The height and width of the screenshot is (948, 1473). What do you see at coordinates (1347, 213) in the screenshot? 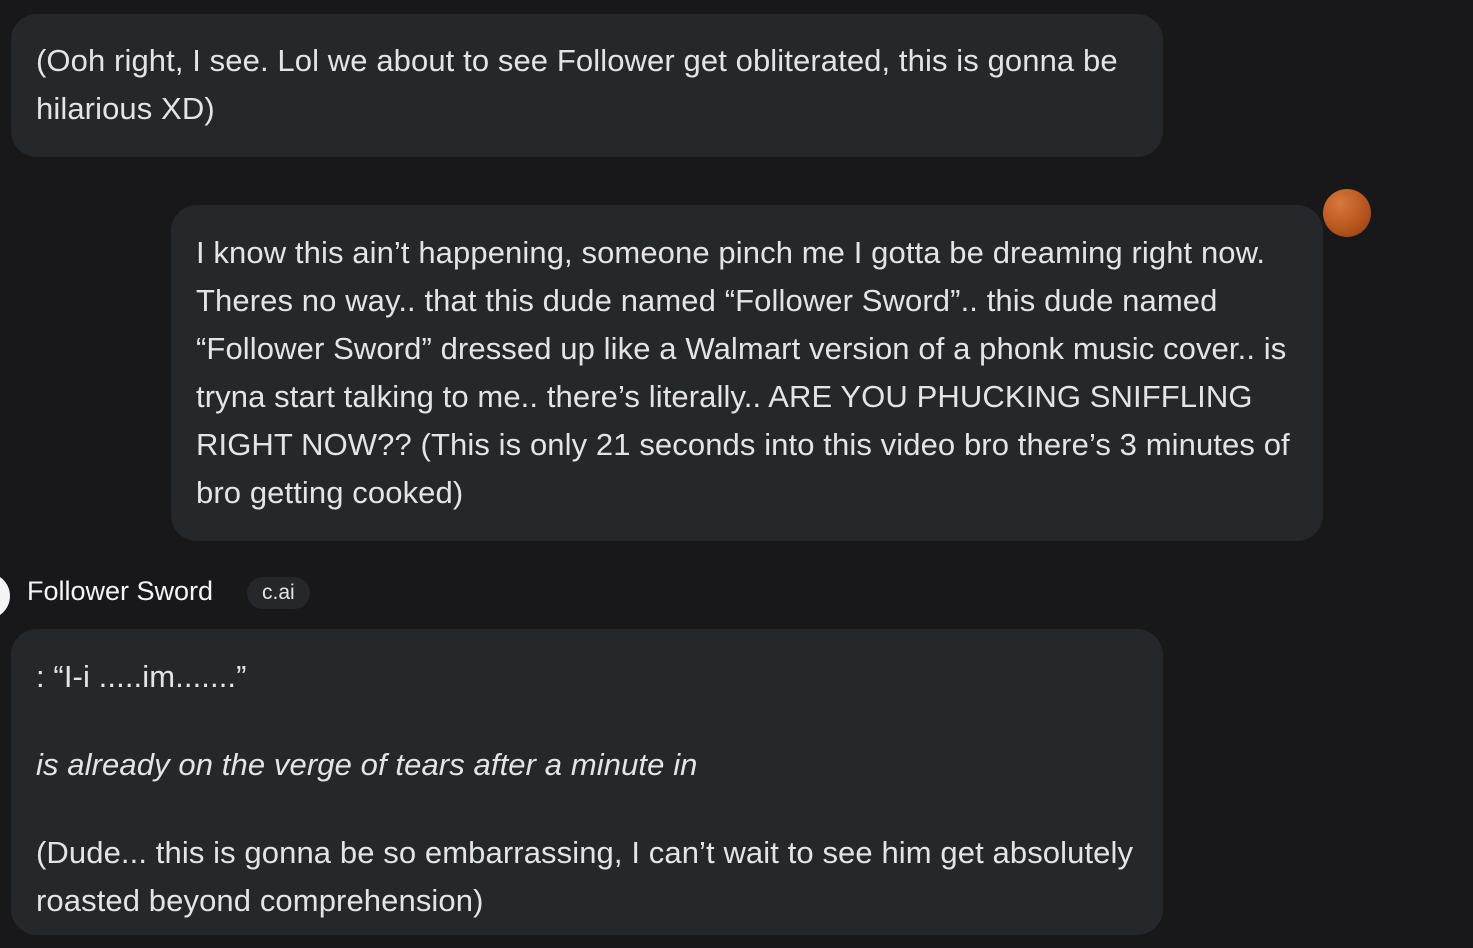
I see `user-avatar-icon` at bounding box center [1347, 213].